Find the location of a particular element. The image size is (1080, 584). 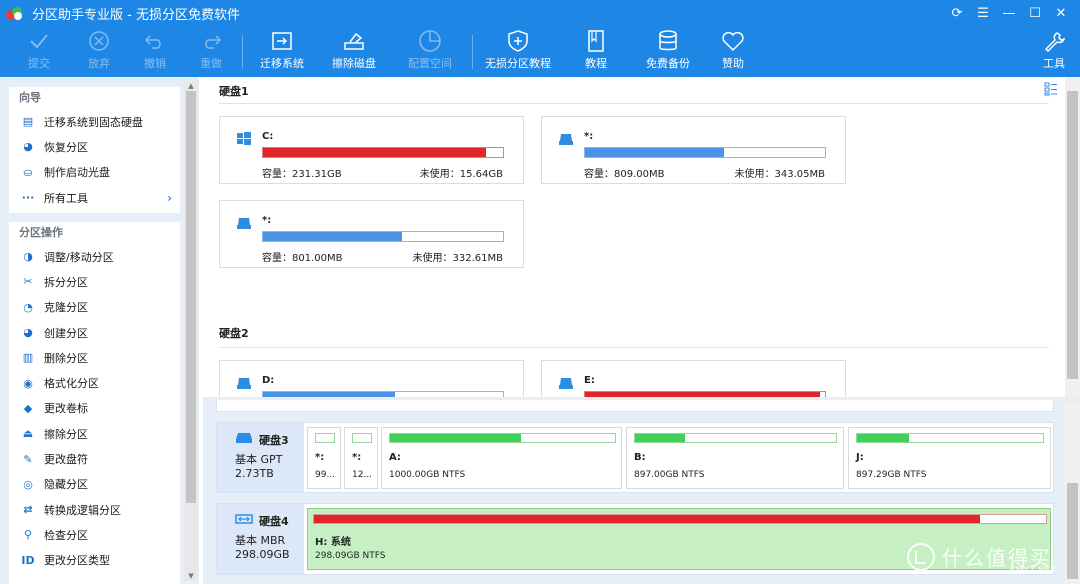

sidebar-item-split: ✂ 拆分分区 is located at coordinates (94, 281).